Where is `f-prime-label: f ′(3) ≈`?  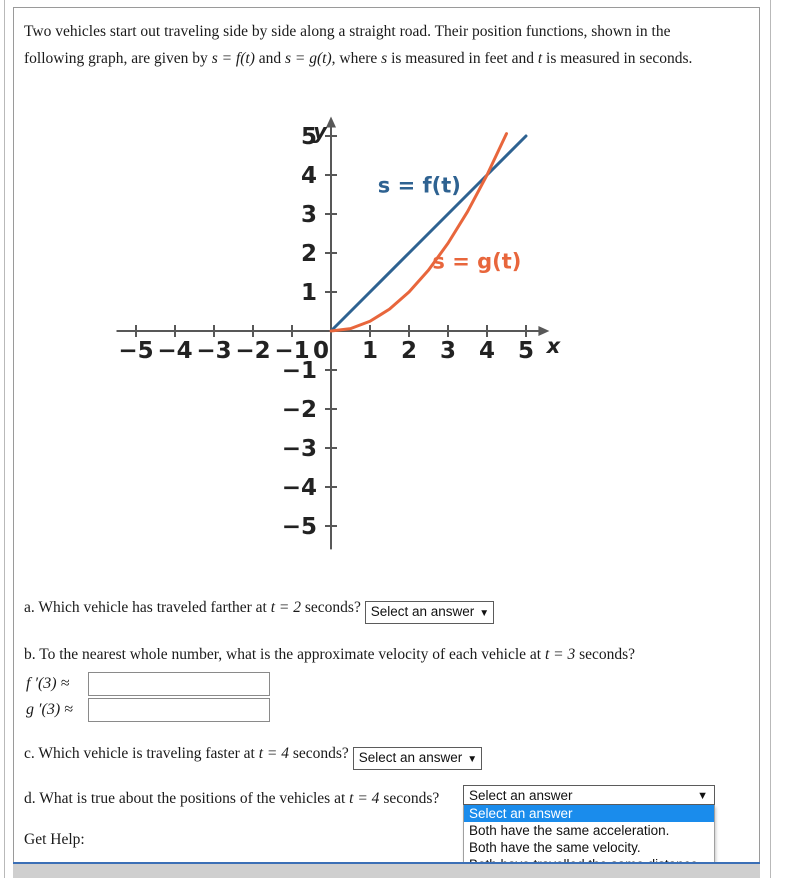 f-prime-label: f ′(3) ≈ is located at coordinates (48, 683).